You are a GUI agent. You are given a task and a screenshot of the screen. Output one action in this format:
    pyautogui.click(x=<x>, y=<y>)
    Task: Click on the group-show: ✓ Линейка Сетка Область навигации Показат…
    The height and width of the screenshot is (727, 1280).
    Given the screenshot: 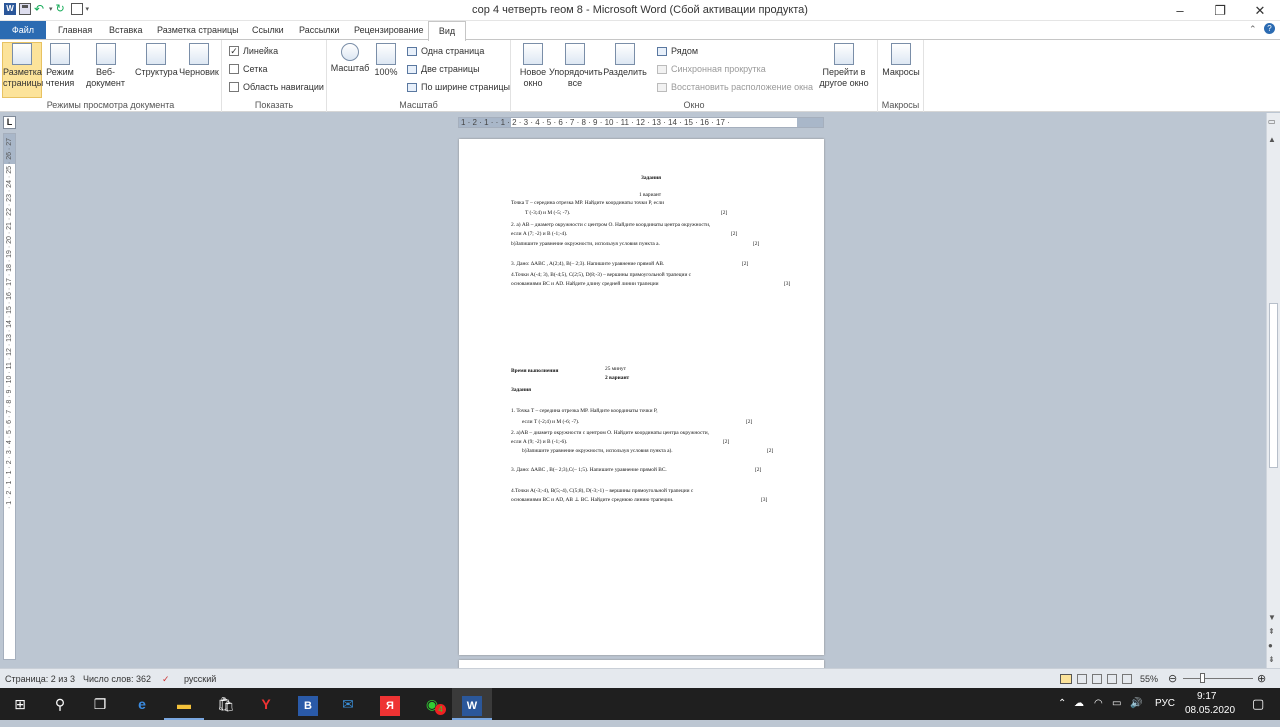 What is the action you would take?
    pyautogui.click(x=274, y=76)
    